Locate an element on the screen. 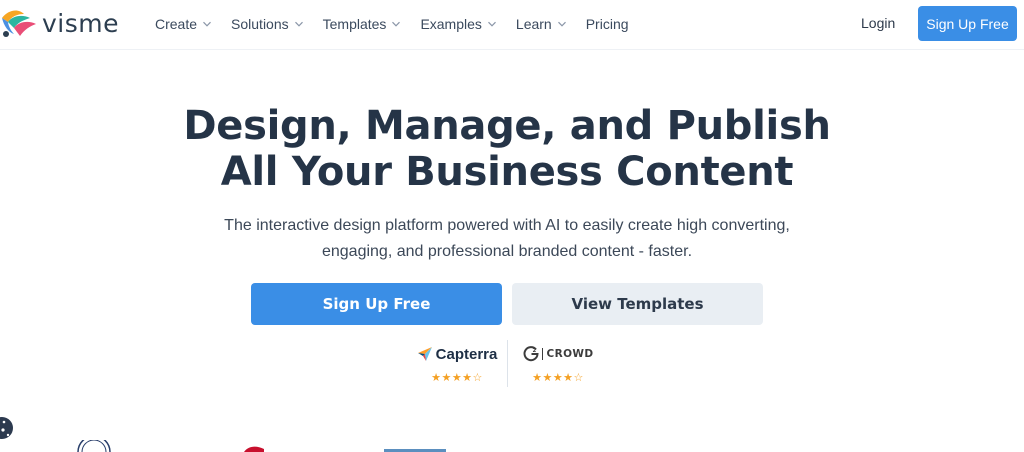  visme-logo: visme is located at coordinates (67, 23).